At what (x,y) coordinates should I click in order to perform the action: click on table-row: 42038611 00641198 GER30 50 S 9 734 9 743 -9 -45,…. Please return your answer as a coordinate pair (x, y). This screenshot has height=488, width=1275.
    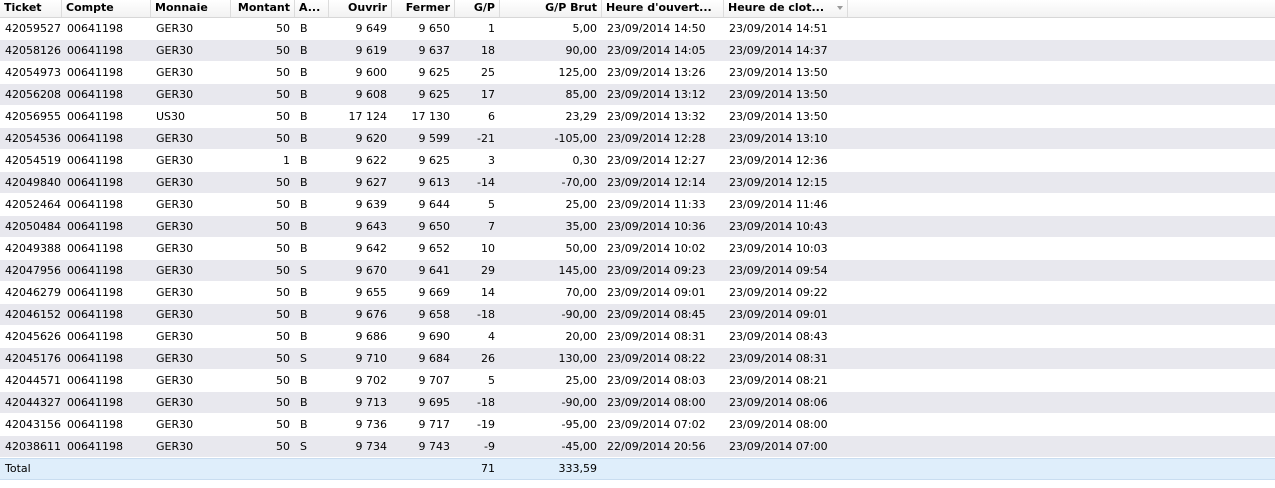
    Looking at the image, I should click on (637, 447).